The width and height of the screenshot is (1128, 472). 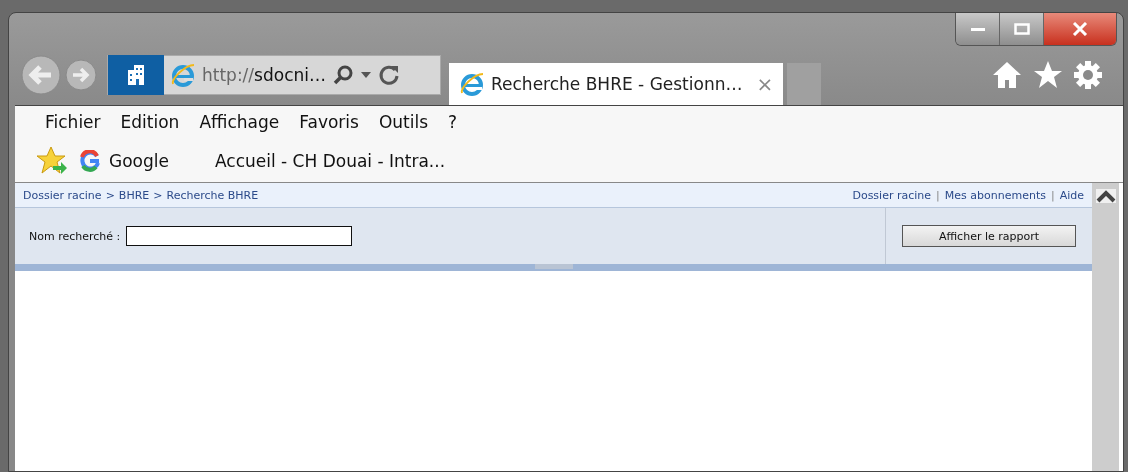 What do you see at coordinates (124, 161) in the screenshot?
I see `favorite-link: Google` at bounding box center [124, 161].